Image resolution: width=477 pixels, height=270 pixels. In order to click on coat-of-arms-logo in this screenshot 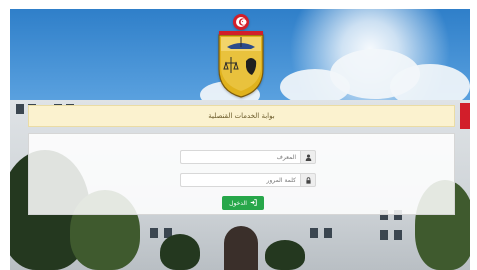, I will do `click(241, 56)`.